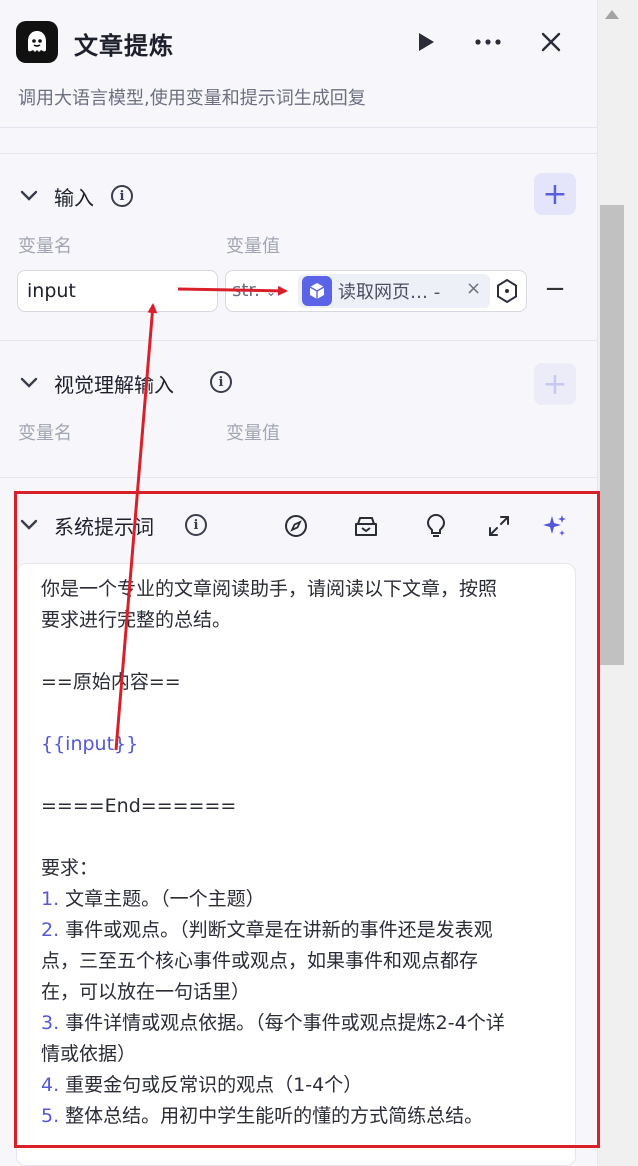  I want to click on prompt-line: {{input}}, so click(90, 744).